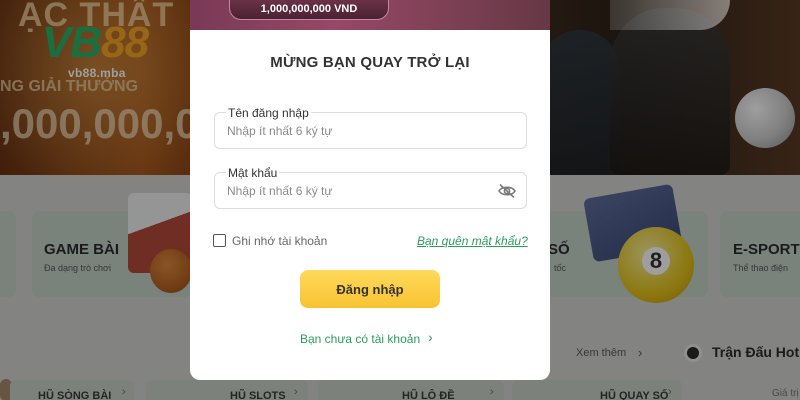 The image size is (800, 400). What do you see at coordinates (219, 240) in the screenshot?
I see `remember-checkbox` at bounding box center [219, 240].